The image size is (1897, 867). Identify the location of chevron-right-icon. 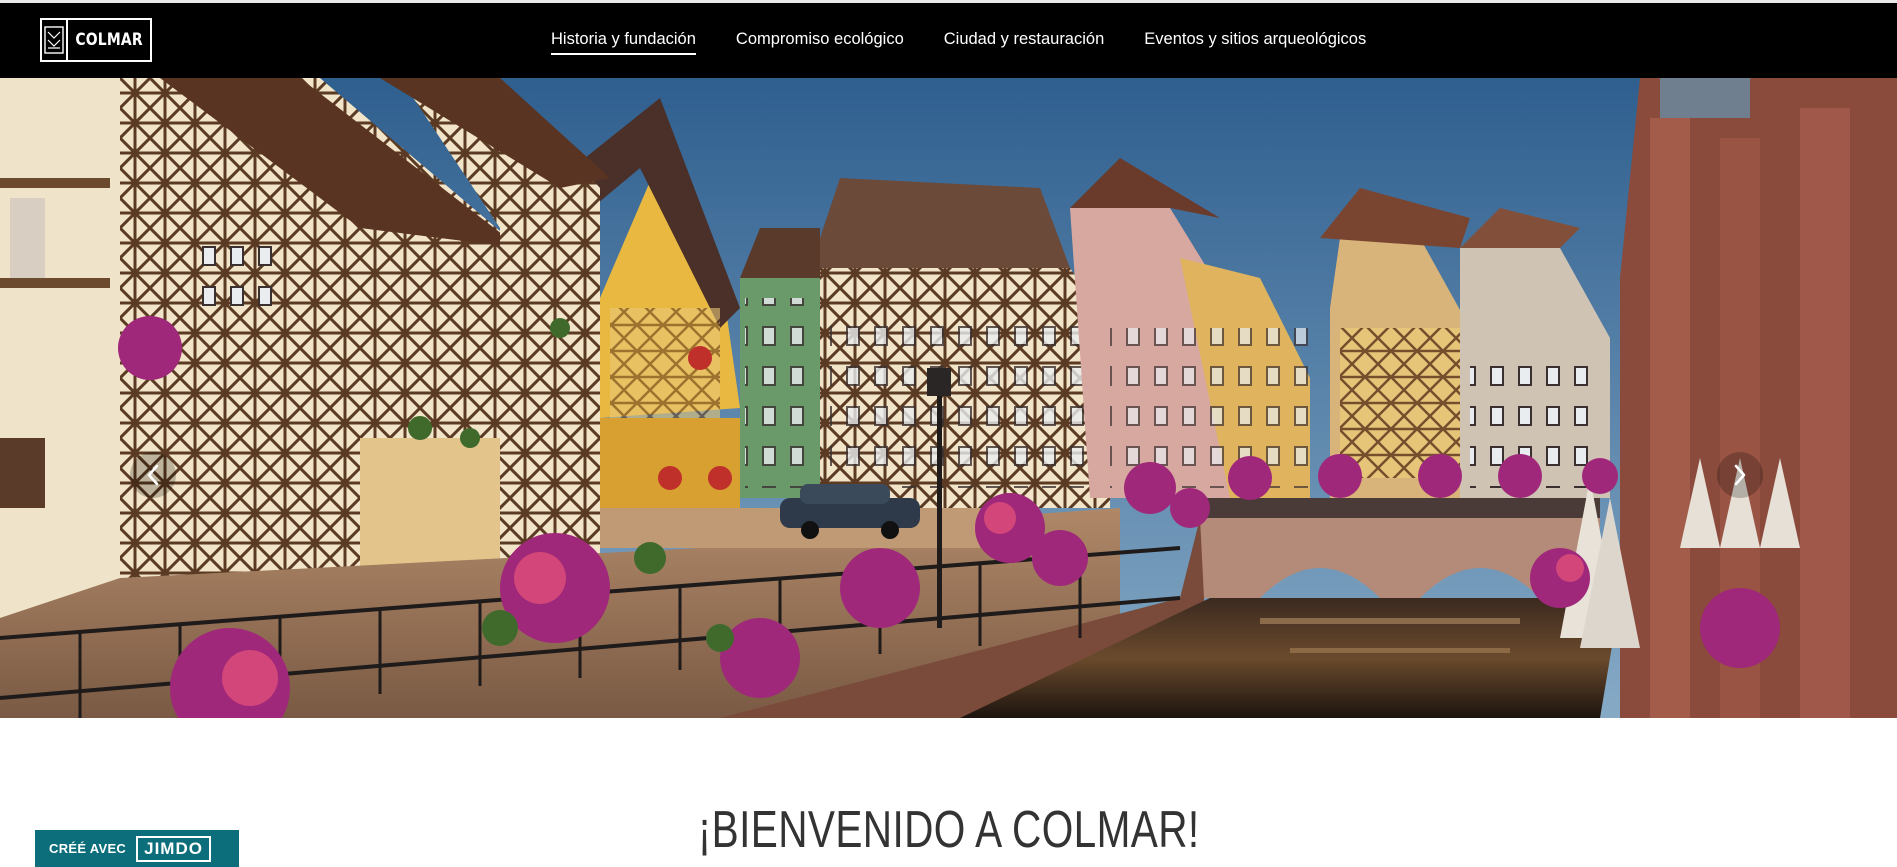
(1740, 475).